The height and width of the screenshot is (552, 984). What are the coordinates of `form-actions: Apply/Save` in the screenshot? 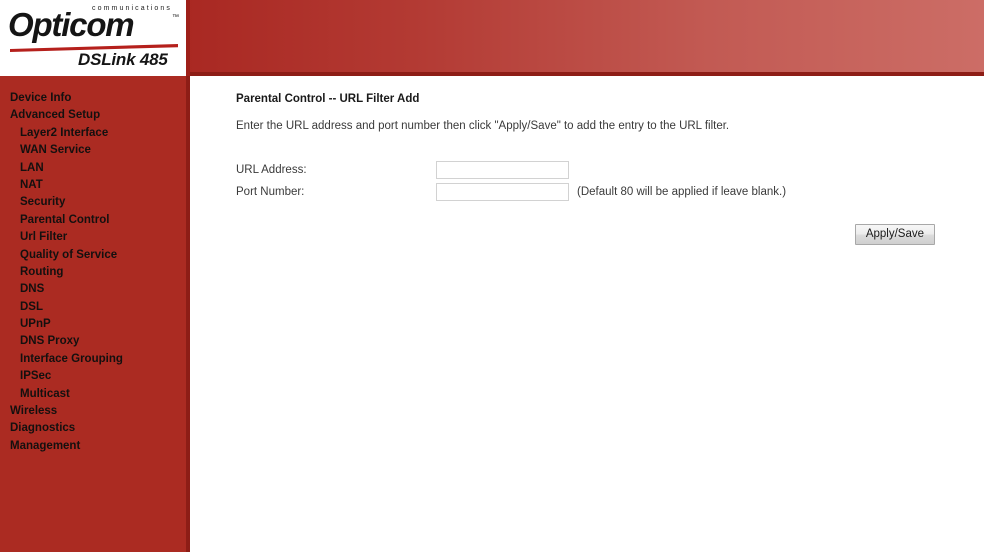 It's located at (585, 234).